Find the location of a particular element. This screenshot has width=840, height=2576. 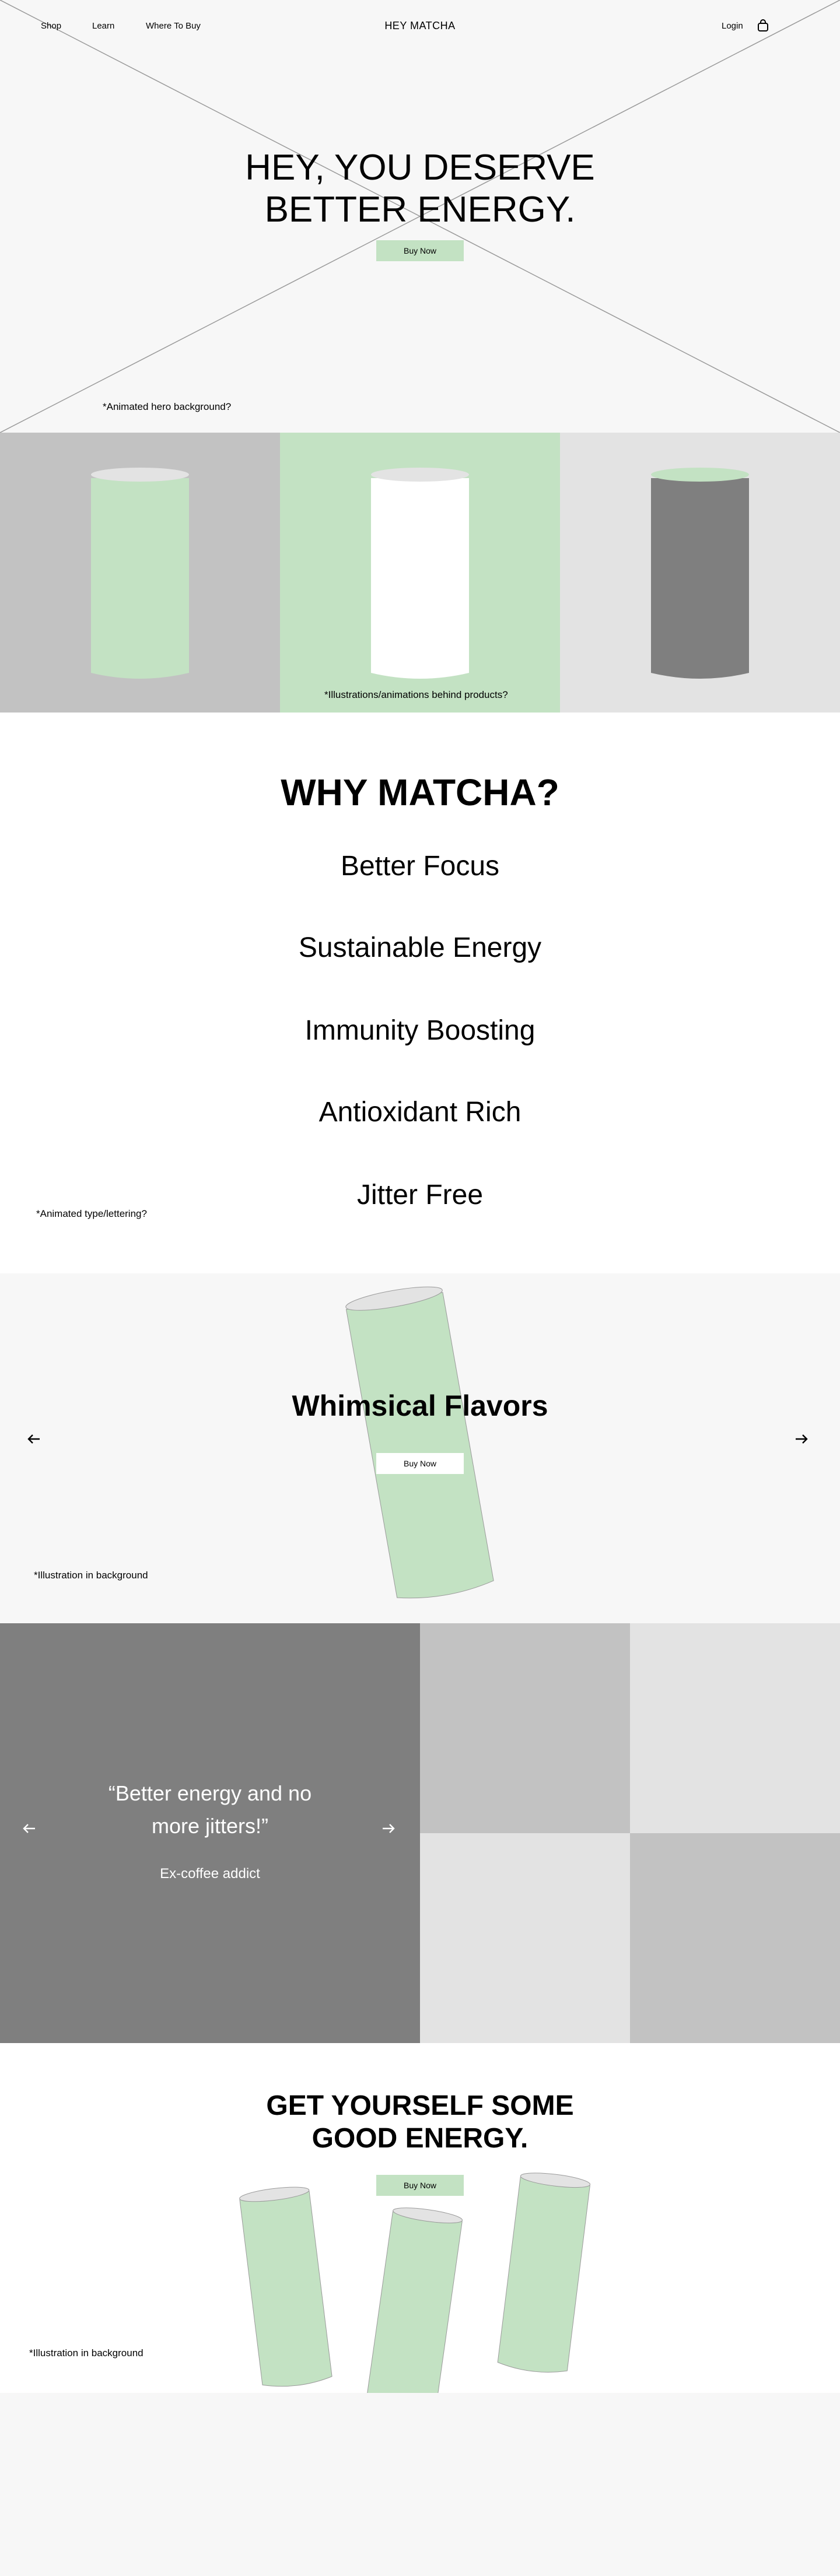

why-item-immunity-boosting: Immunity Boosting is located at coordinates (420, 1030).